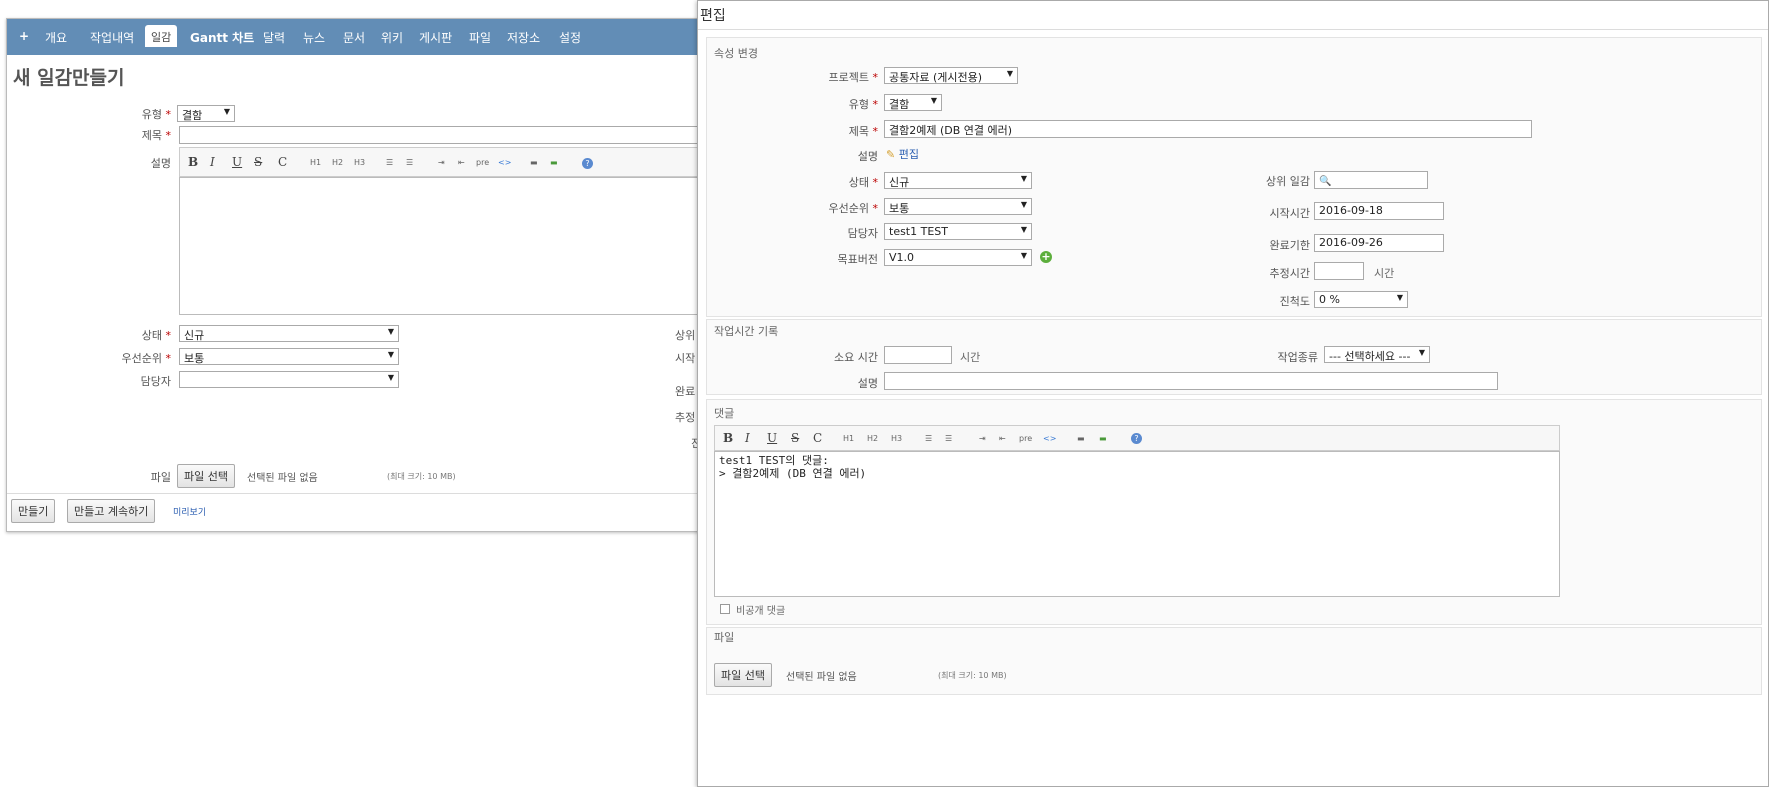 The image size is (1769, 787). I want to click on tab-news: 뉴스, so click(314, 37).